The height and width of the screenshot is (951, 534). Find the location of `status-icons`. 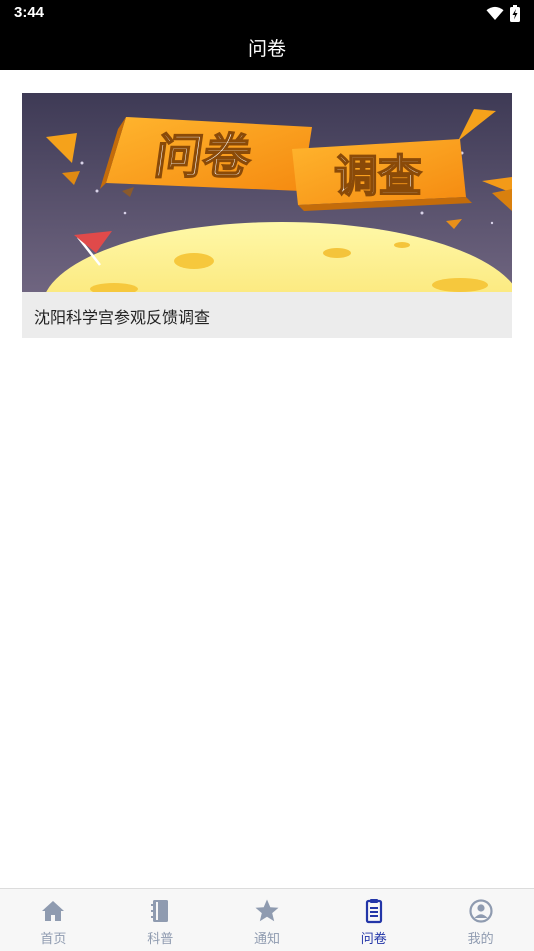

status-icons is located at coordinates (503, 13).